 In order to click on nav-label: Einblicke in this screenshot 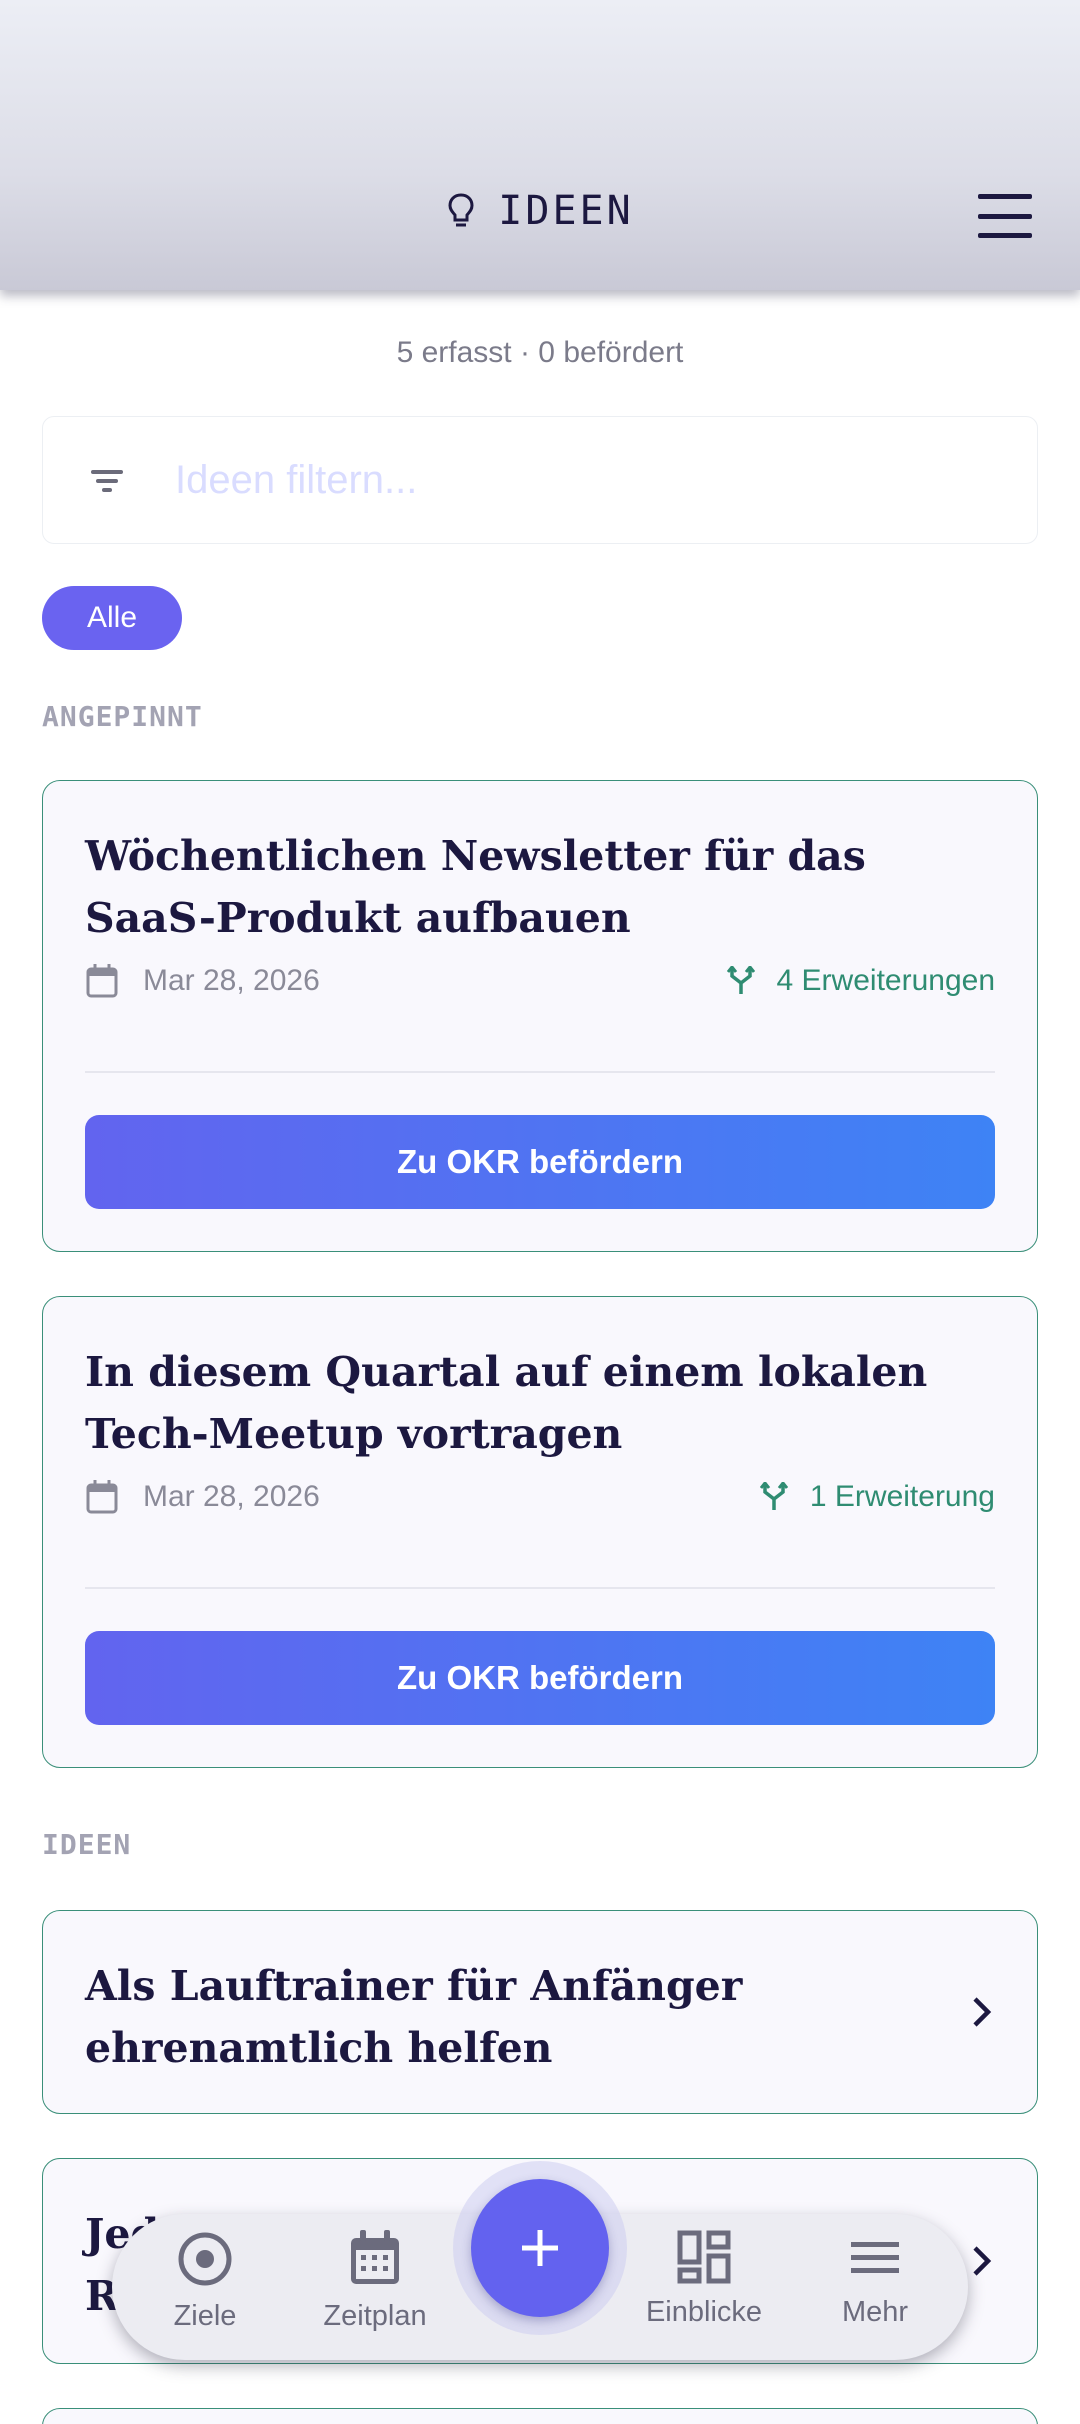, I will do `click(704, 2312)`.